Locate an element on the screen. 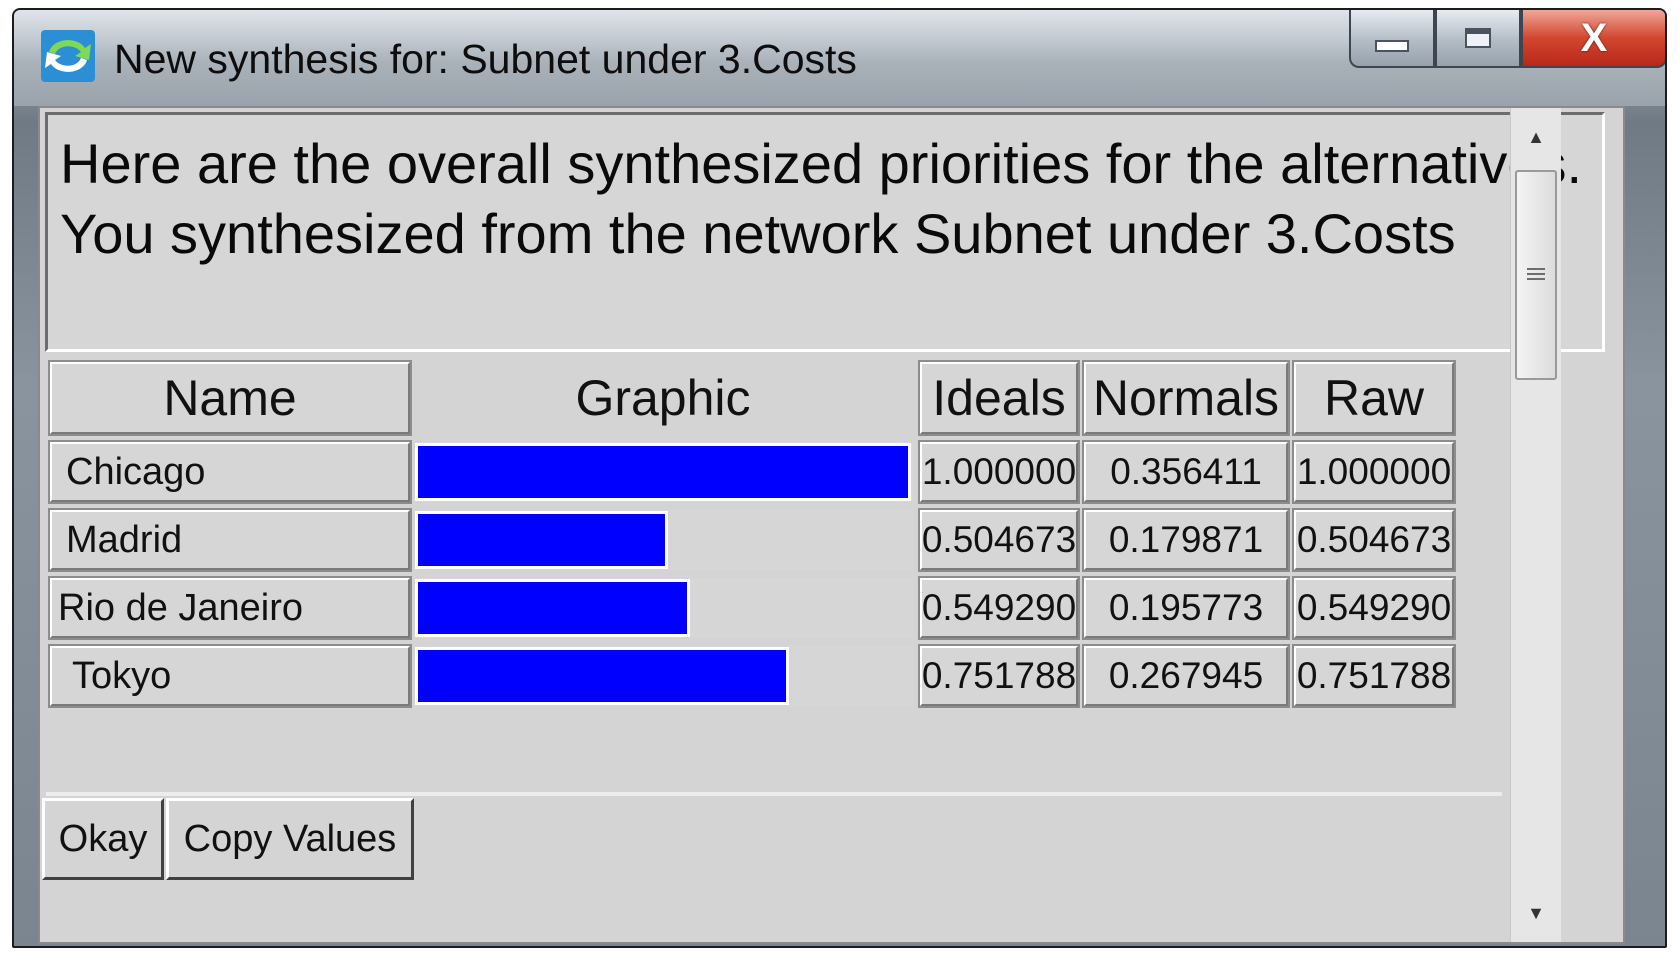  ideals-value-text: 0.504673 is located at coordinates (999, 539).